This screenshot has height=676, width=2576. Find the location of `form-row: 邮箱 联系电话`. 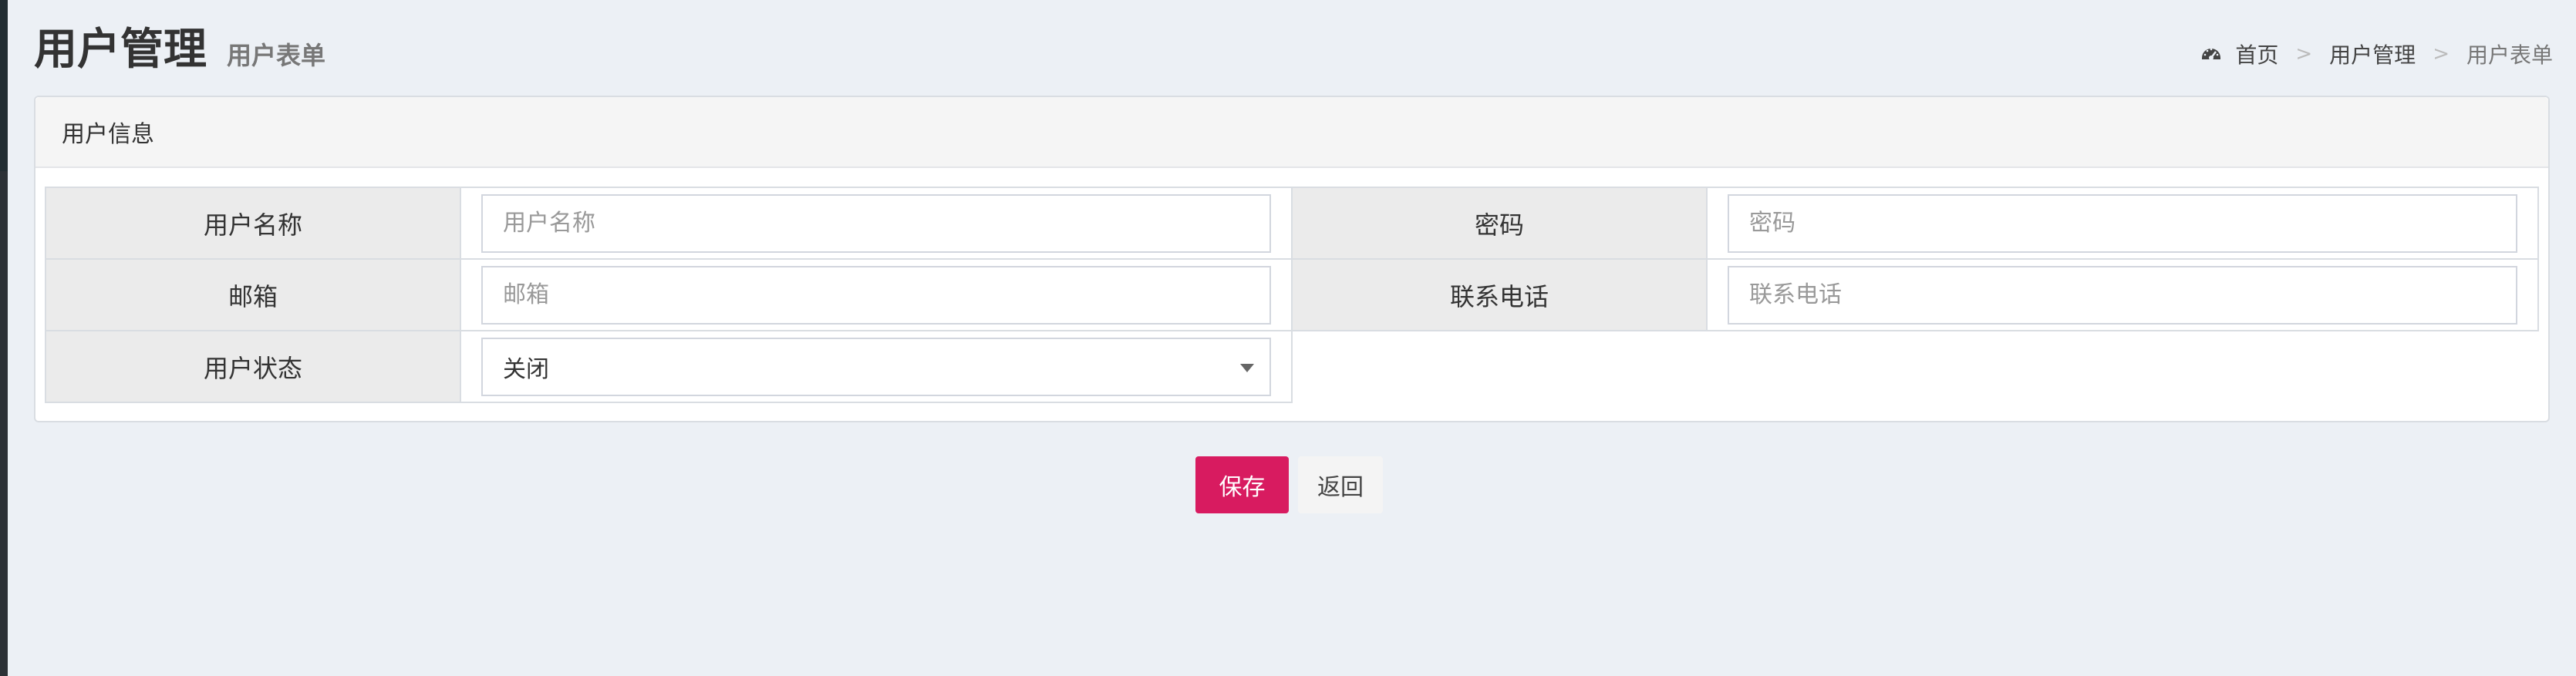

form-row: 邮箱 联系电话 is located at coordinates (1292, 294).